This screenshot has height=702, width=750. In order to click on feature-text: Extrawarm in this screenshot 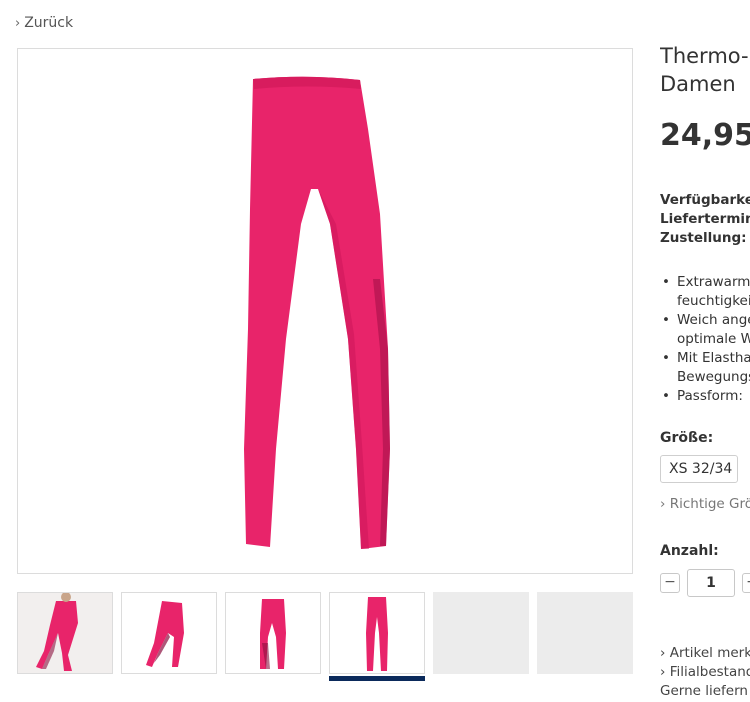, I will do `click(713, 282)`.